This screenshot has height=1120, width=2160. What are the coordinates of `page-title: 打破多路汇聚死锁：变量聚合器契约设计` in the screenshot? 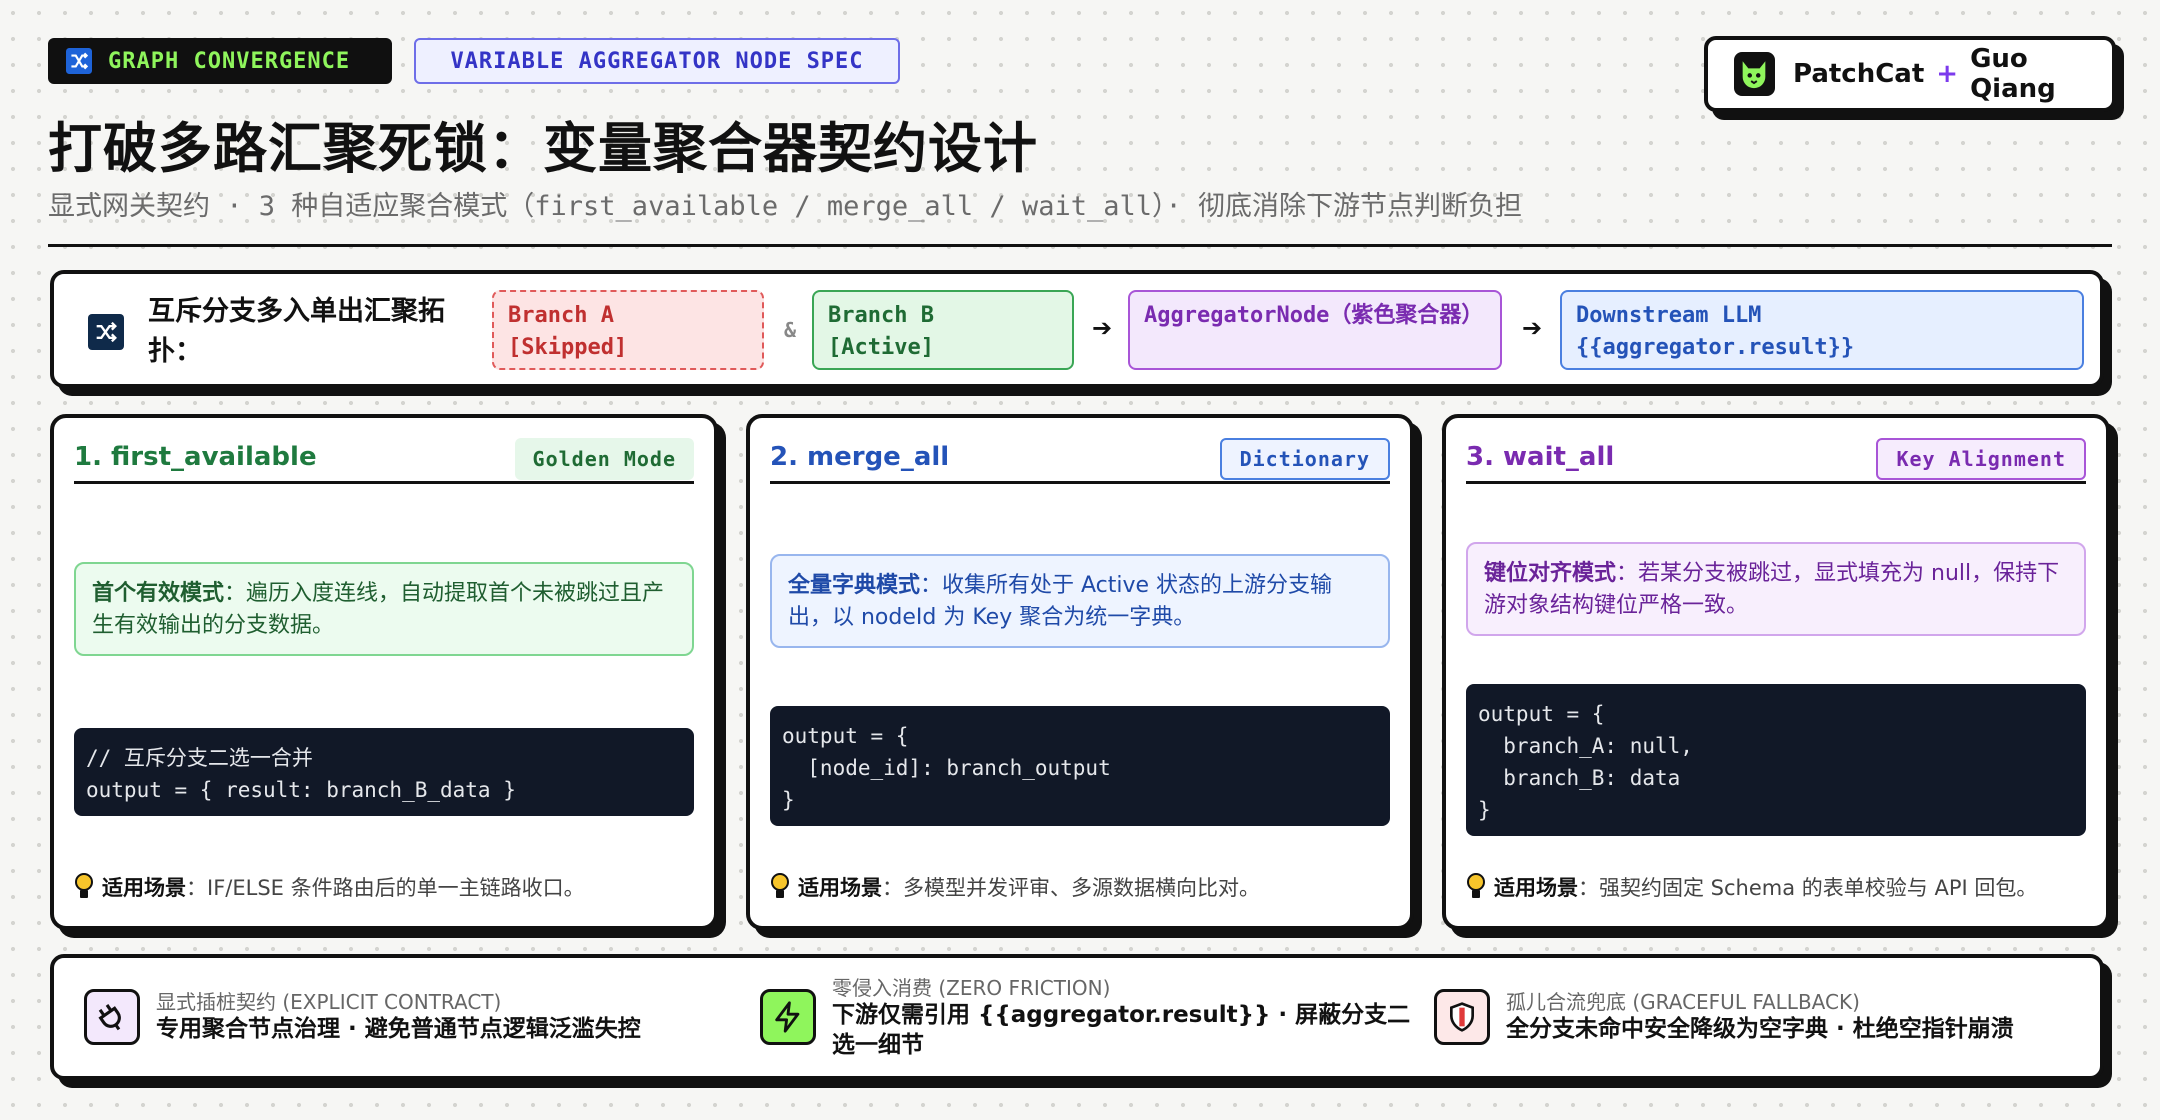 It's located at (543, 148).